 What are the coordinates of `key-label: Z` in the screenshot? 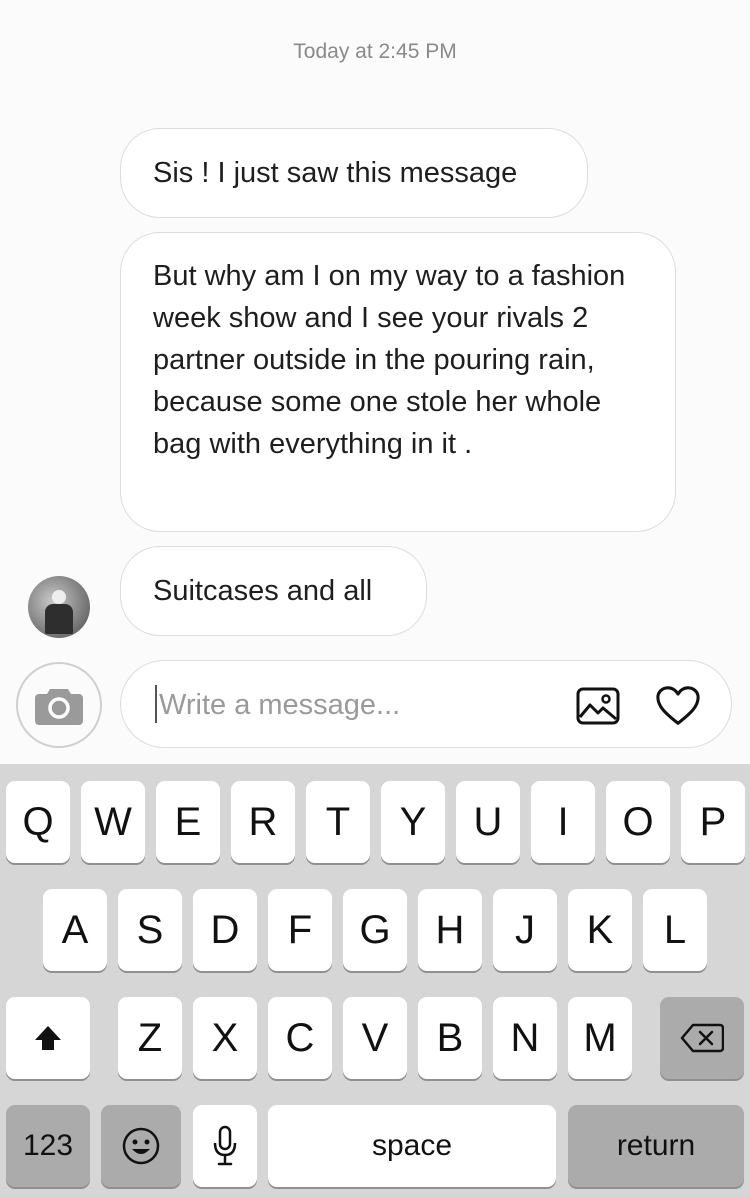 It's located at (150, 1037).